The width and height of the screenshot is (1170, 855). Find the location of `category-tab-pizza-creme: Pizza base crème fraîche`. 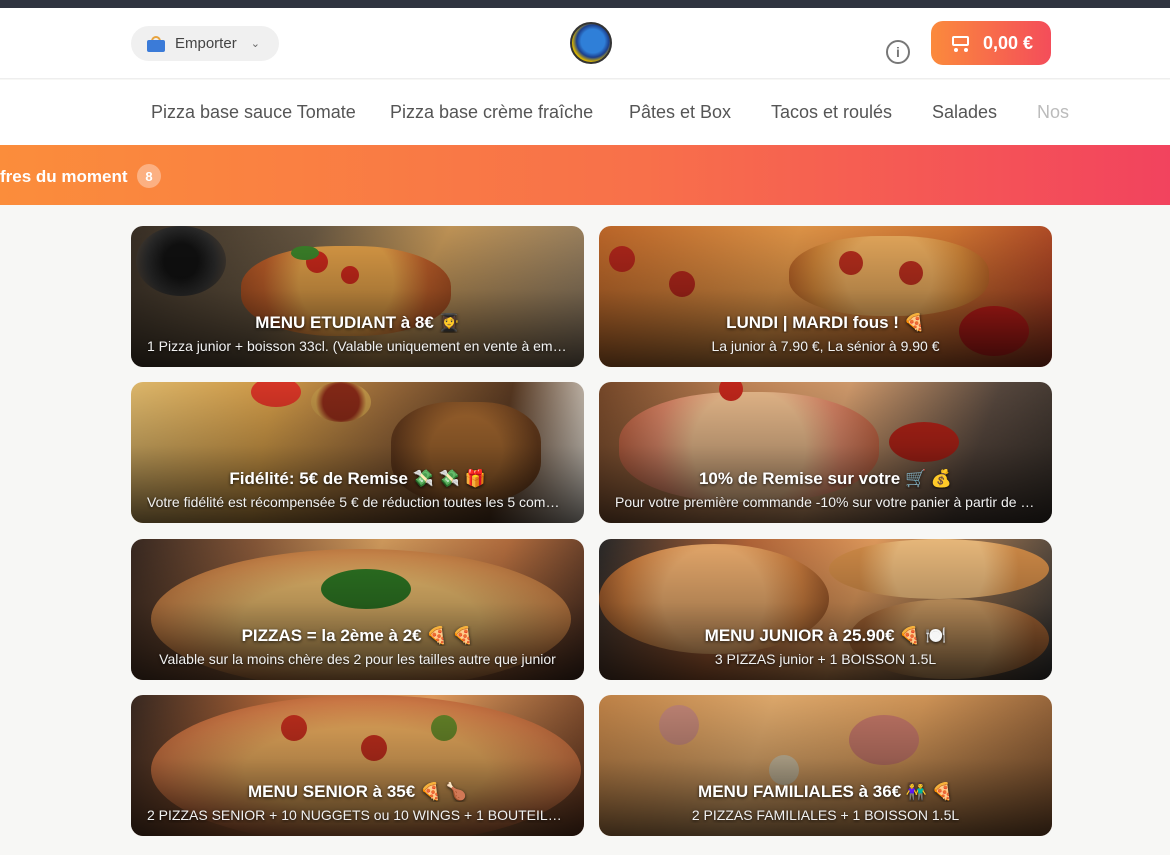

category-tab-pizza-creme: Pizza base crème fraîche is located at coordinates (491, 112).